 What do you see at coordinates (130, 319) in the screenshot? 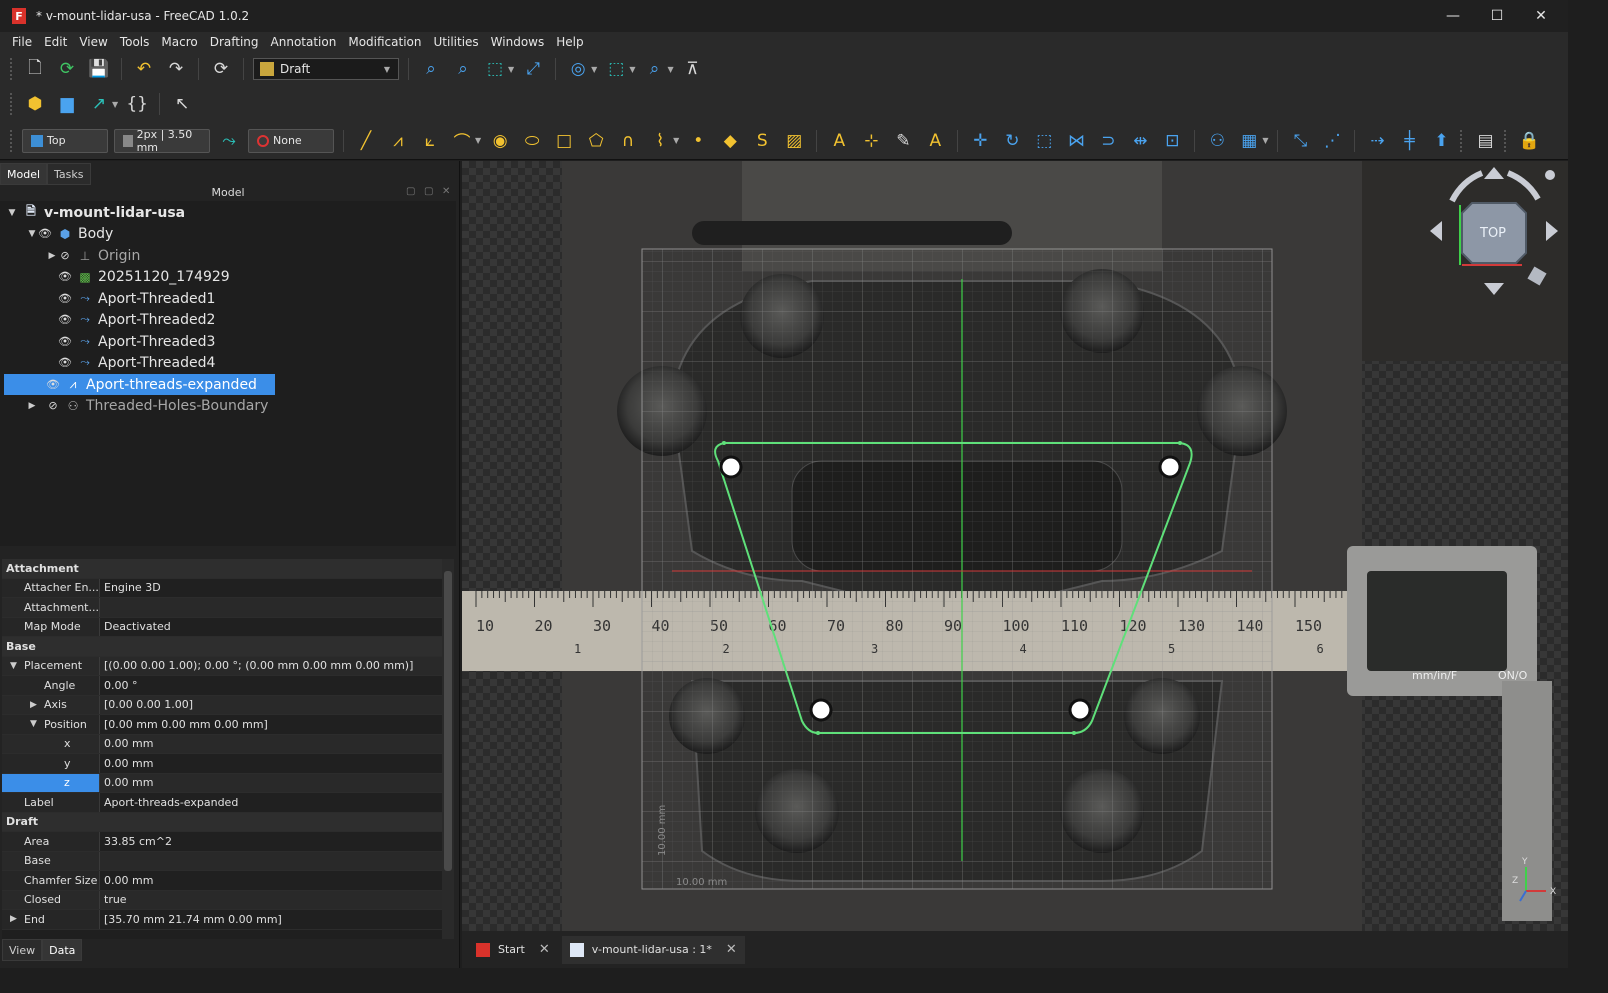
I see `tree-item-sketch: 👁 ⤳ Aport-Threaded2` at bounding box center [130, 319].